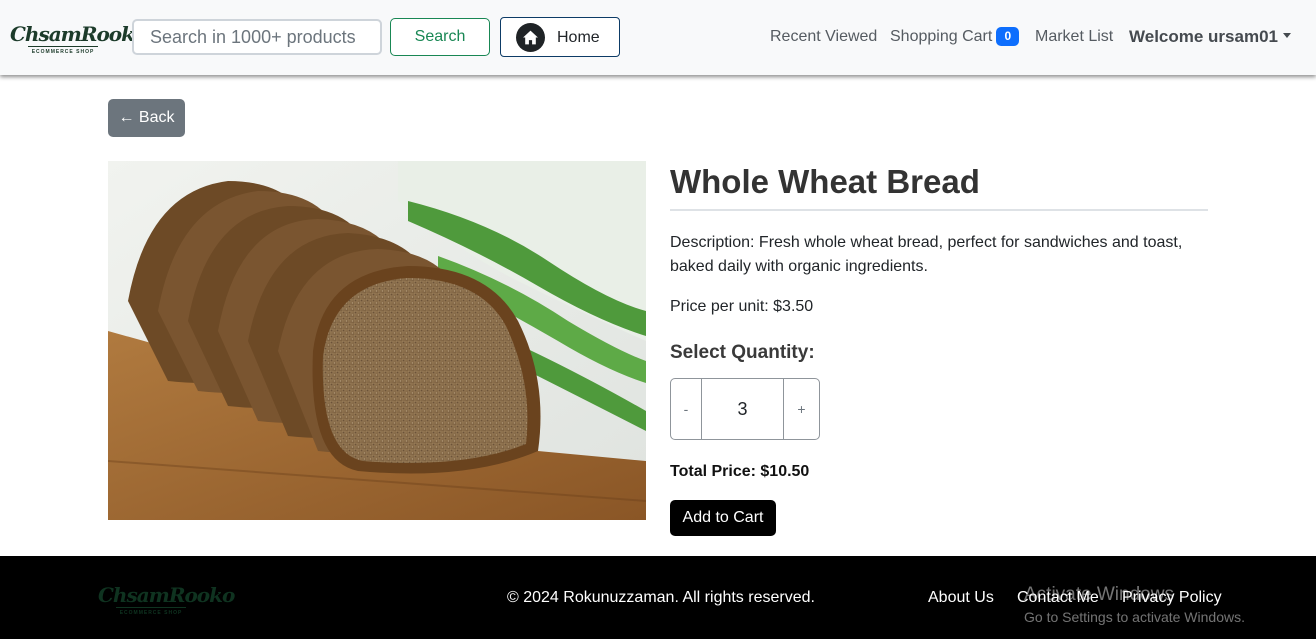 This screenshot has height=639, width=1316. What do you see at coordinates (530, 37) in the screenshot?
I see `home-icon` at bounding box center [530, 37].